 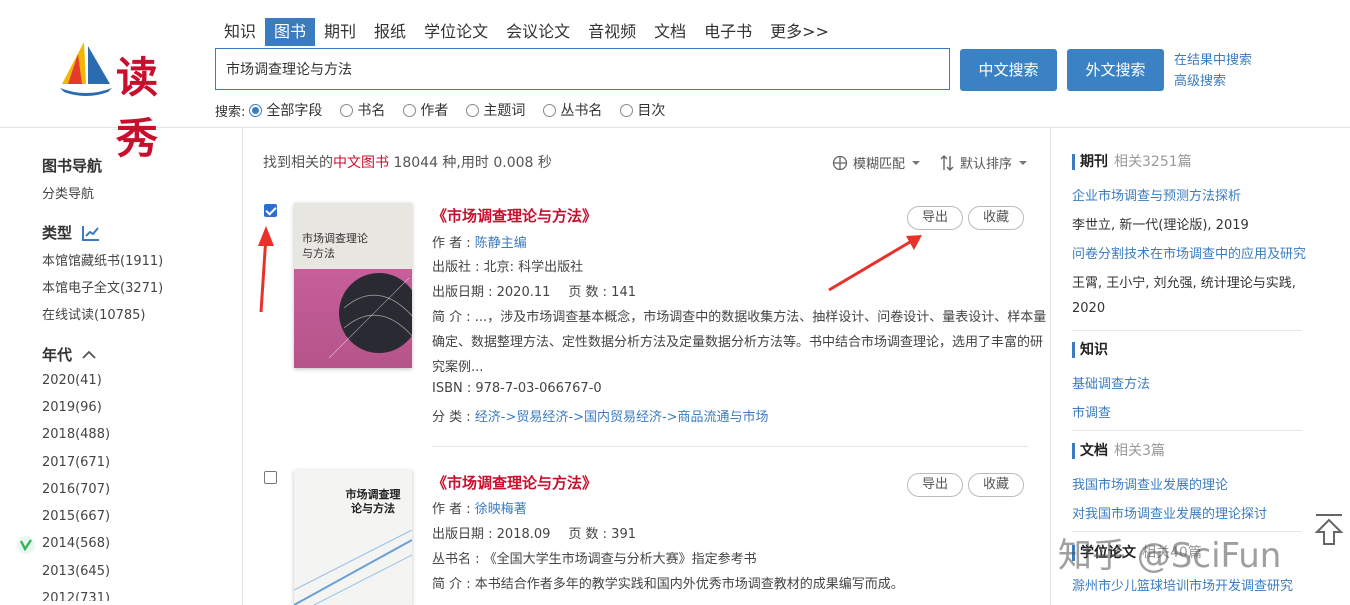 What do you see at coordinates (242, 366) in the screenshot?
I see `left-divider` at bounding box center [242, 366].